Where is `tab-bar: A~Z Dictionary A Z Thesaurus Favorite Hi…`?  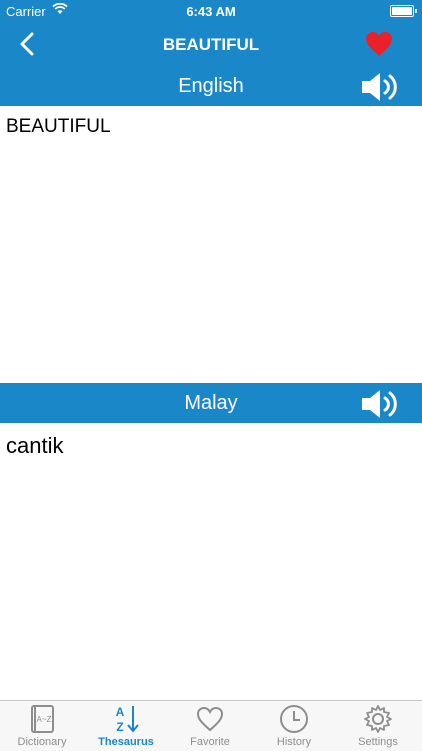
tab-bar: A~Z Dictionary A Z Thesaurus Favorite Hi… is located at coordinates (211, 725).